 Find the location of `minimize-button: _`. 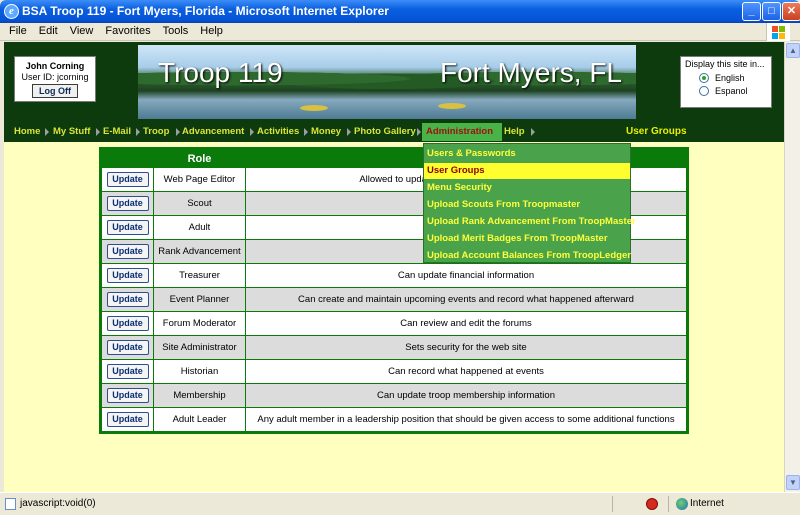

minimize-button: _ is located at coordinates (751, 11).